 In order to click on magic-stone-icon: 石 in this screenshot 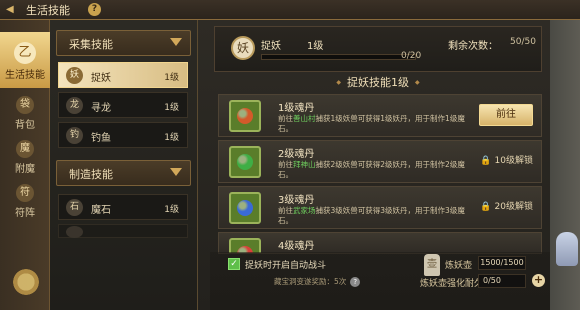, I will do `click(74, 207)`.